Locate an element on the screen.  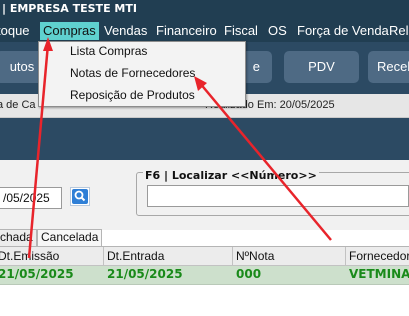
column-header-dt-emissao: Dt.Emissão is located at coordinates (29, 256).